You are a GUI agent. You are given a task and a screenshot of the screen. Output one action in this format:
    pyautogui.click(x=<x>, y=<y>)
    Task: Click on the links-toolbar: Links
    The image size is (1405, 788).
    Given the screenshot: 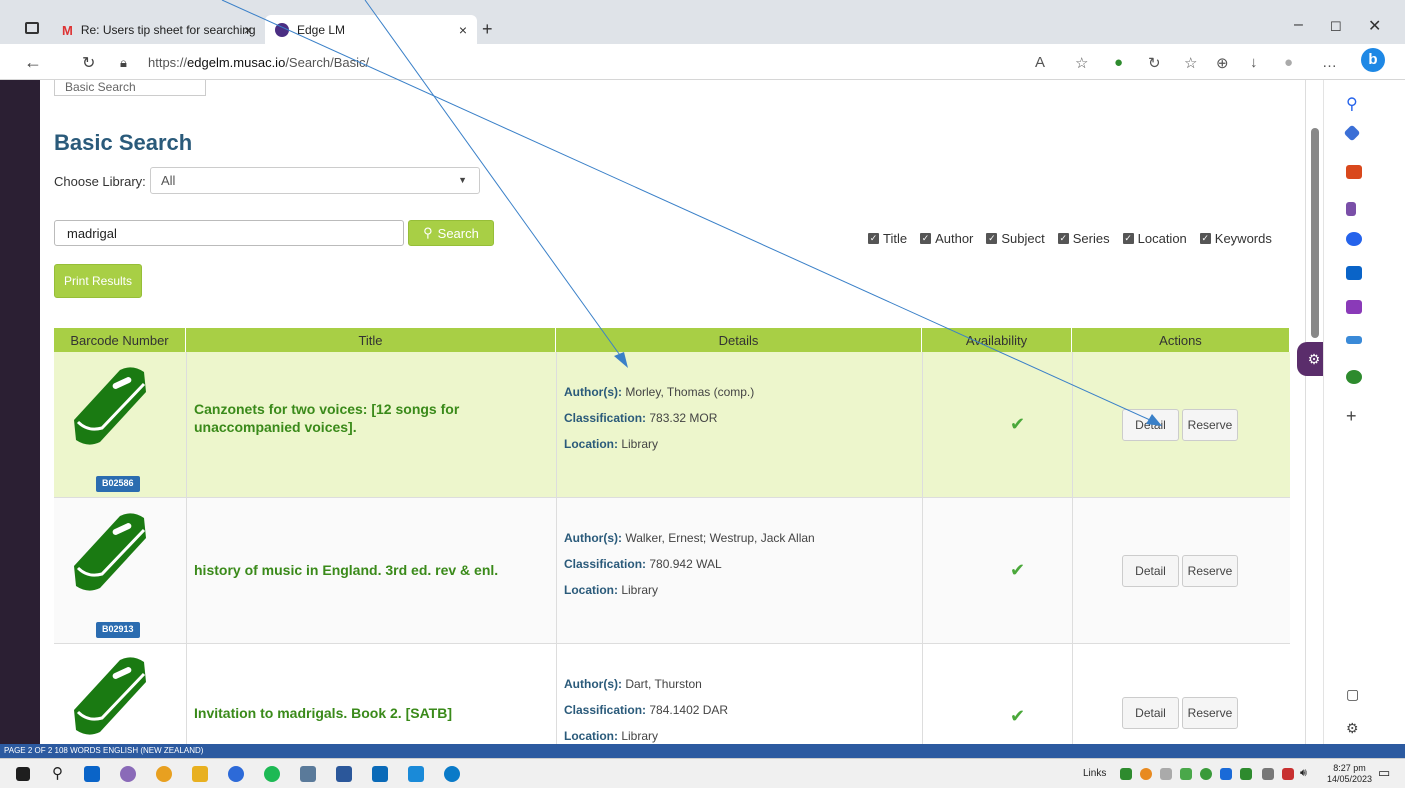 What is the action you would take?
    pyautogui.click(x=1094, y=773)
    